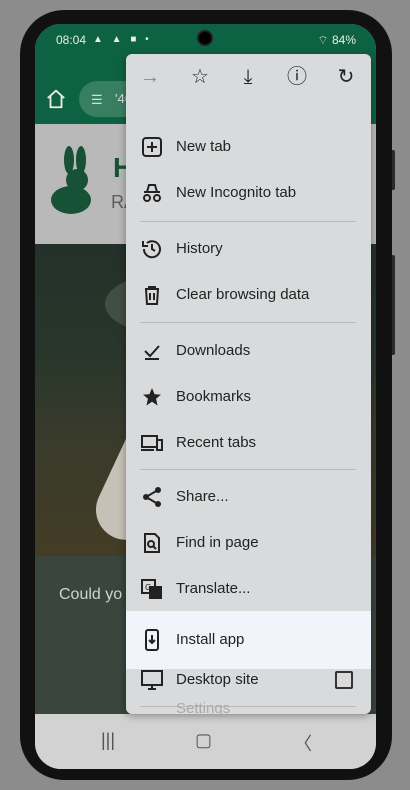  I want to click on menu-item-label: History, so click(199, 248).